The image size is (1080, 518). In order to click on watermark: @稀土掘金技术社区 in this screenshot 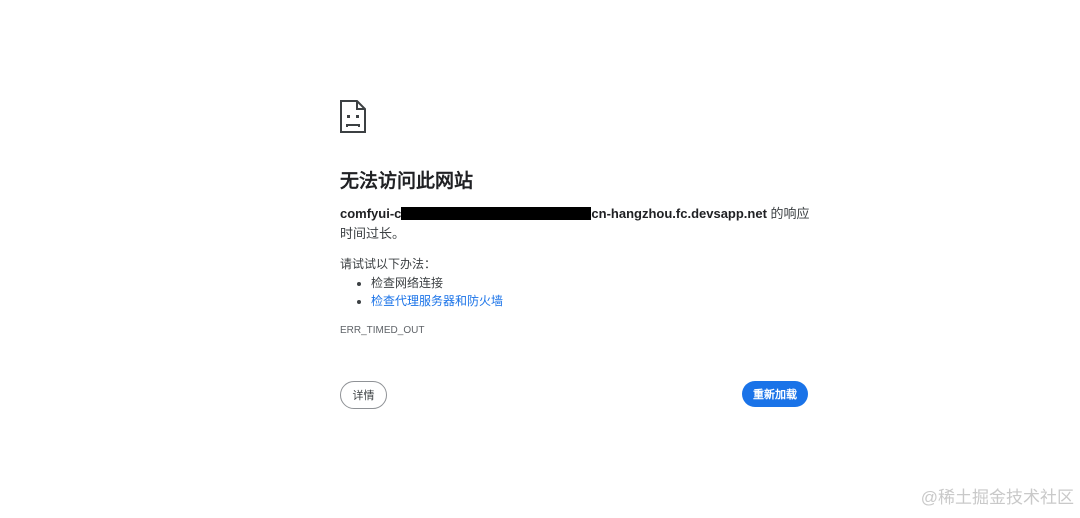, I will do `click(997, 497)`.